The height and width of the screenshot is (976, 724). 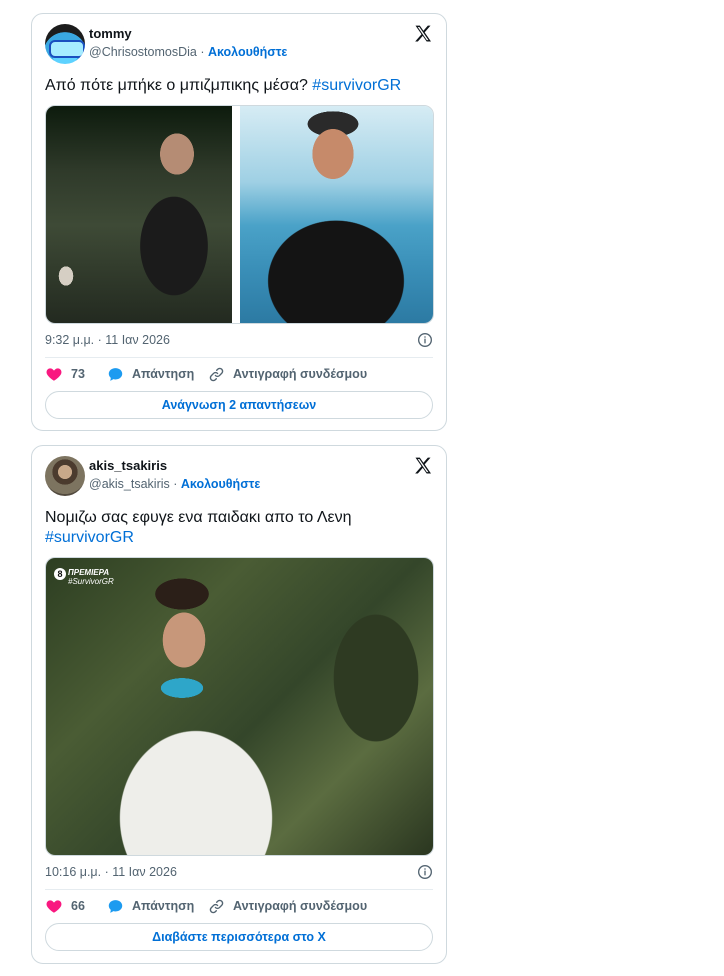 I want to click on cta-label: Διαβάστε περισσότερα στο X, so click(x=239, y=937).